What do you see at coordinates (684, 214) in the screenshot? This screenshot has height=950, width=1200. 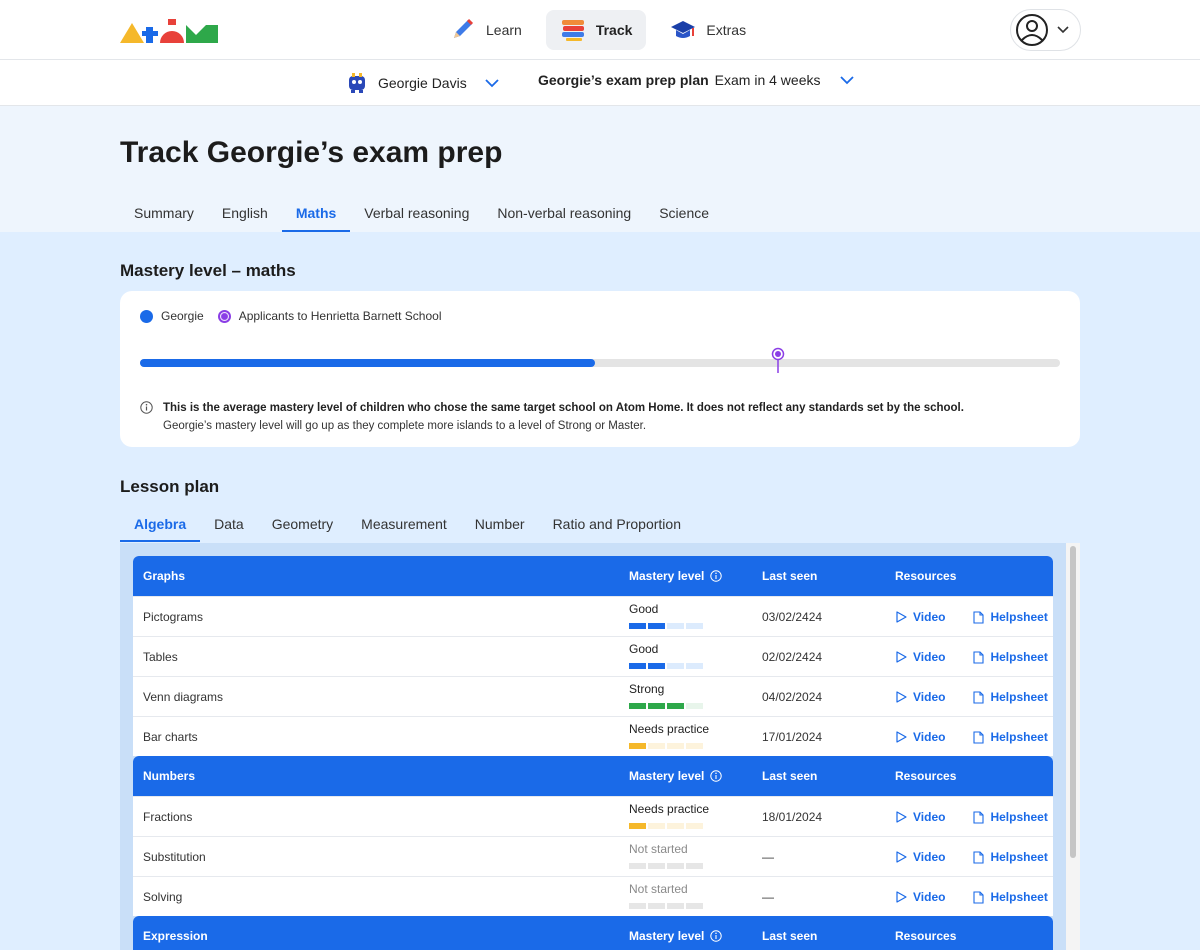 I see `tab-science: Science` at bounding box center [684, 214].